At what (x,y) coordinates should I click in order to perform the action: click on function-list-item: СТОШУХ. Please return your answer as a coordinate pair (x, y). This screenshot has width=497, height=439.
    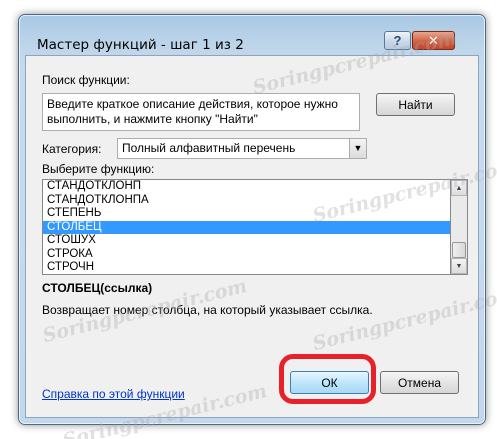
    Looking at the image, I should click on (246, 241).